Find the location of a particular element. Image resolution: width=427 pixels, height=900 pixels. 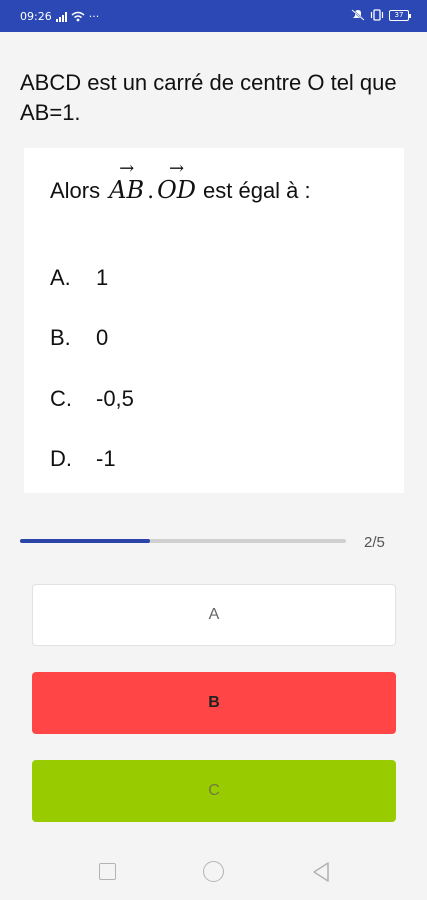

back-icon is located at coordinates (321, 872).